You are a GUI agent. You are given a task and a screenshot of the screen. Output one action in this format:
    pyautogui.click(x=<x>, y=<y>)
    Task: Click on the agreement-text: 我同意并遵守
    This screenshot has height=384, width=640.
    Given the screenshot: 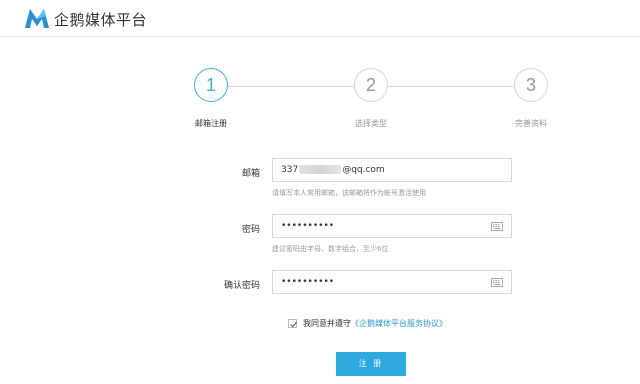 What is the action you would take?
    pyautogui.click(x=327, y=323)
    